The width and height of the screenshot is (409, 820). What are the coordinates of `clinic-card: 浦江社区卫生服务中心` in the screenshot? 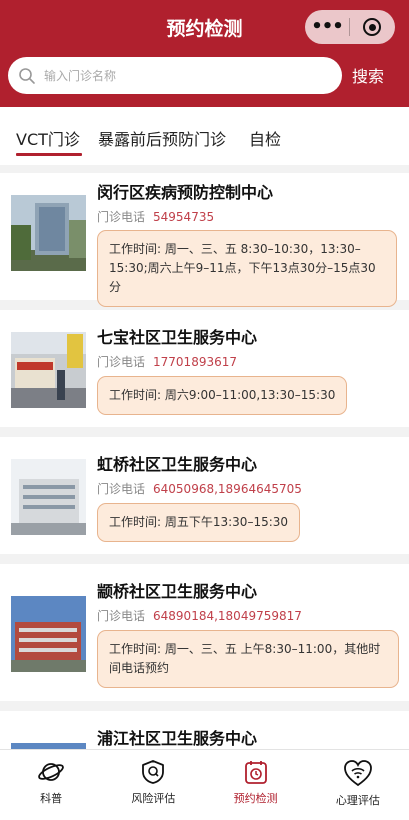 It's located at (204, 730).